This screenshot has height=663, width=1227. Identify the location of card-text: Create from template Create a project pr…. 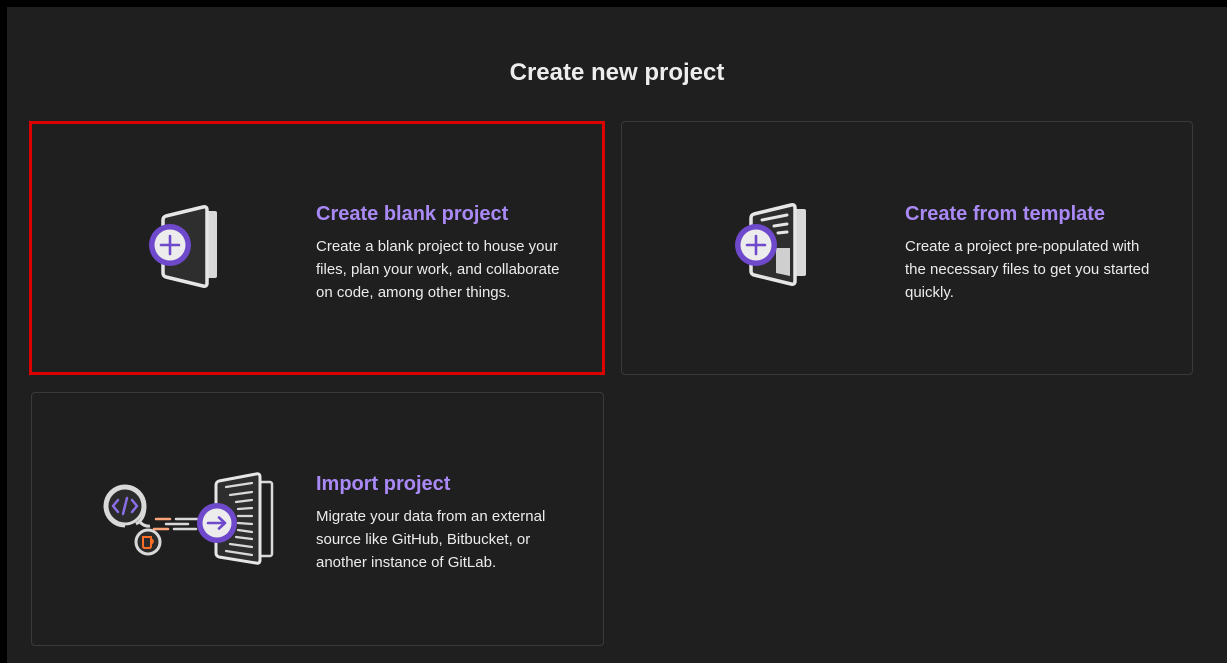
(1030, 253).